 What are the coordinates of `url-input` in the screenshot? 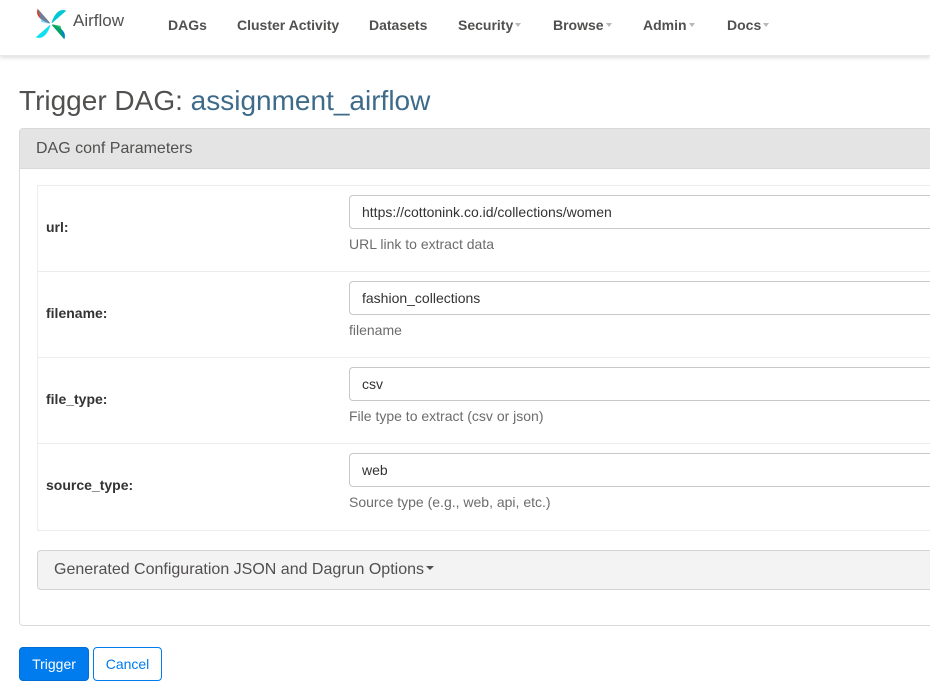 It's located at (639, 212).